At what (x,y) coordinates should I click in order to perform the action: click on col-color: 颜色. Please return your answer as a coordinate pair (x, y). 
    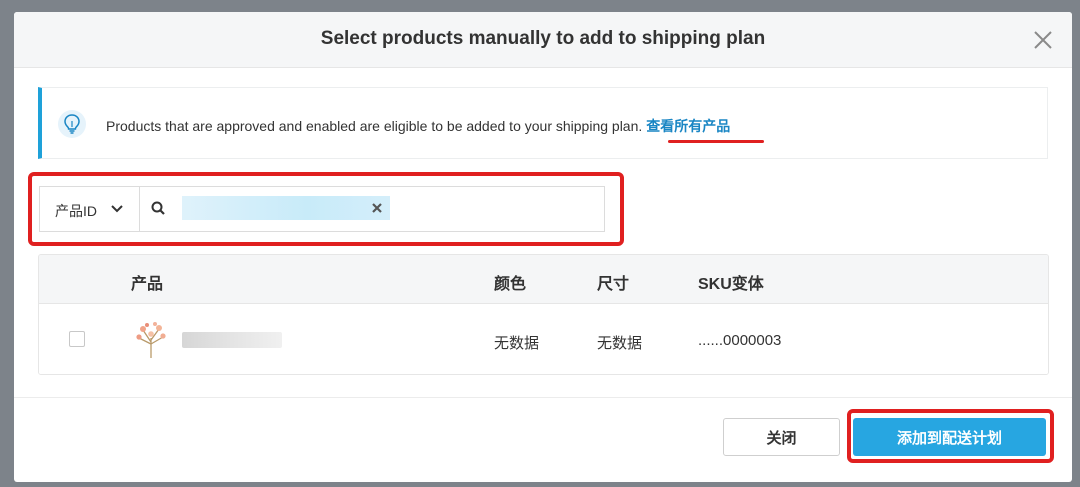
    Looking at the image, I should click on (510, 284).